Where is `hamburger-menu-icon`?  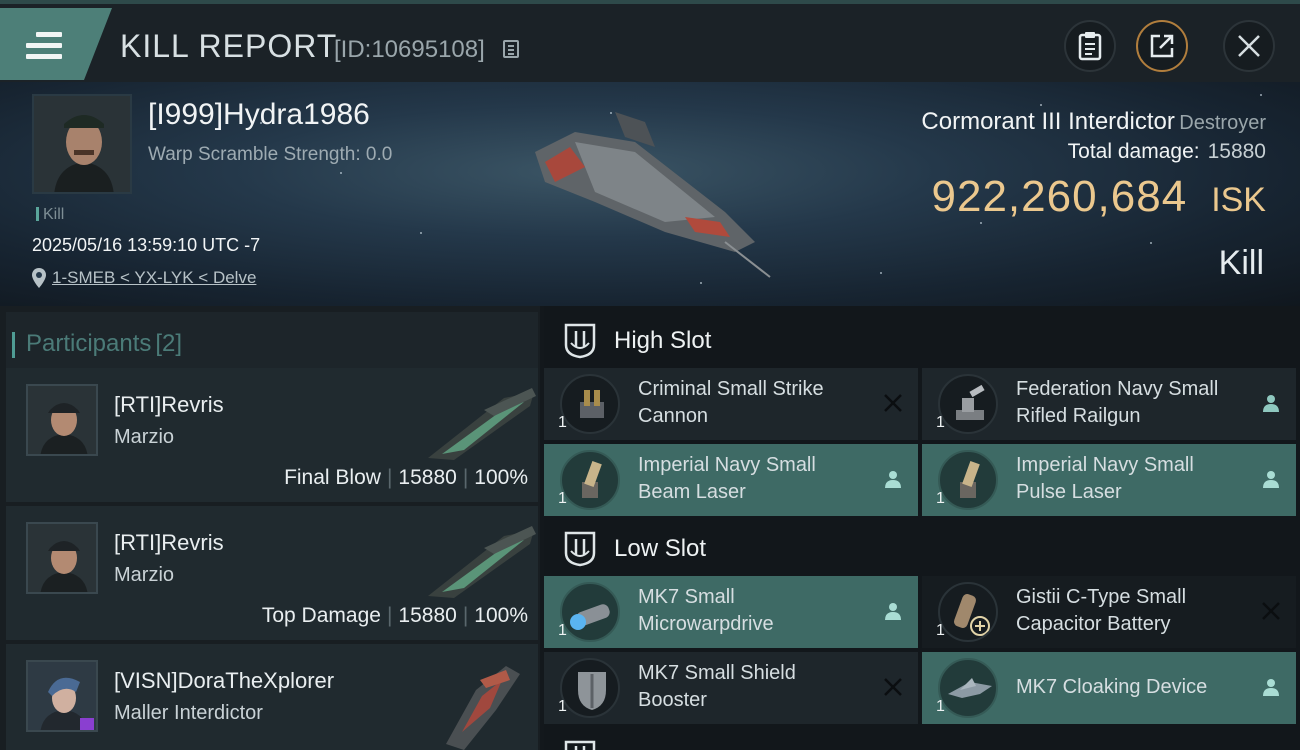
hamburger-menu-icon is located at coordinates (44, 46).